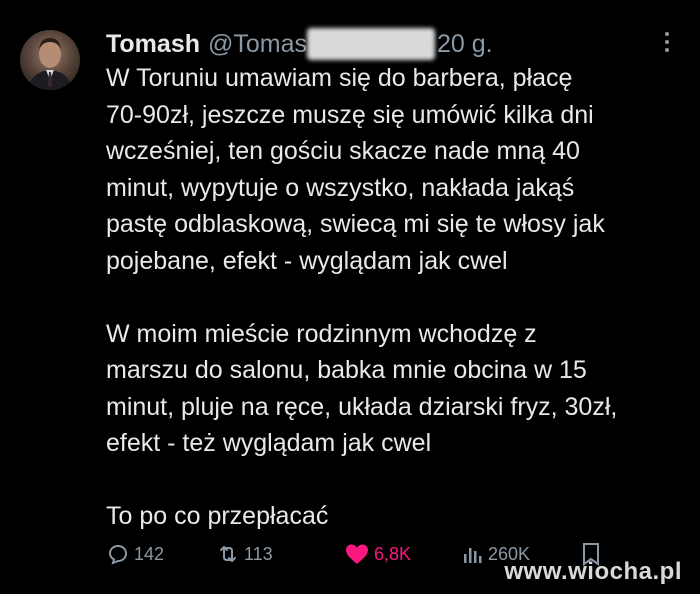 The height and width of the screenshot is (594, 700). What do you see at coordinates (307, 260) in the screenshot?
I see `text-line: pojebane, efekt - wyglądam jak cwel` at bounding box center [307, 260].